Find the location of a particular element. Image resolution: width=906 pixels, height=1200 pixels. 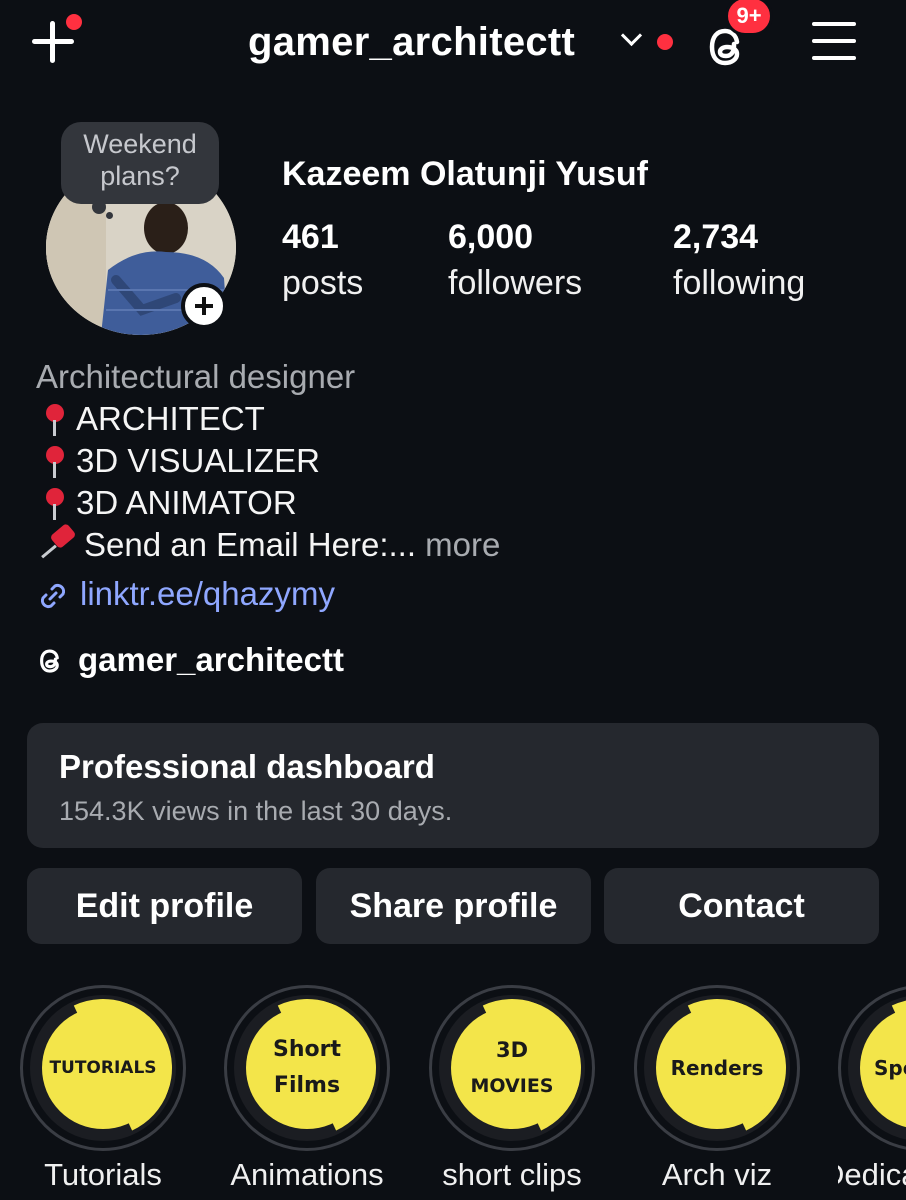

chevron-down-icon is located at coordinates (632, 40).